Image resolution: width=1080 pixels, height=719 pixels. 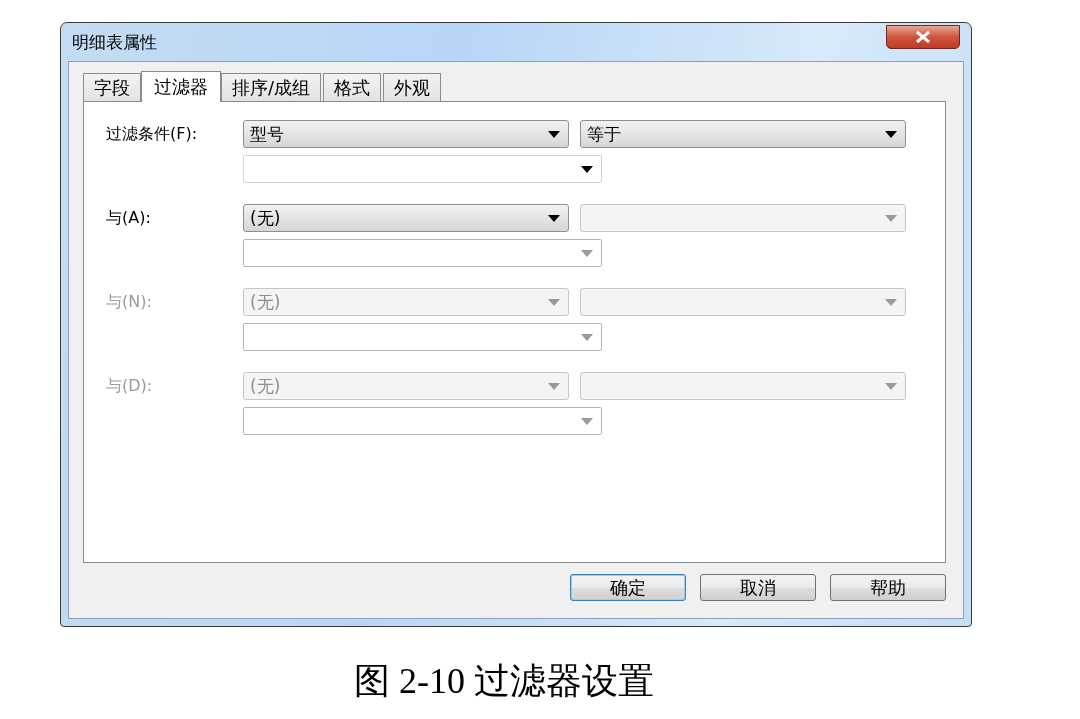 I want to click on tab: 排序/成组, so click(x=271, y=87).